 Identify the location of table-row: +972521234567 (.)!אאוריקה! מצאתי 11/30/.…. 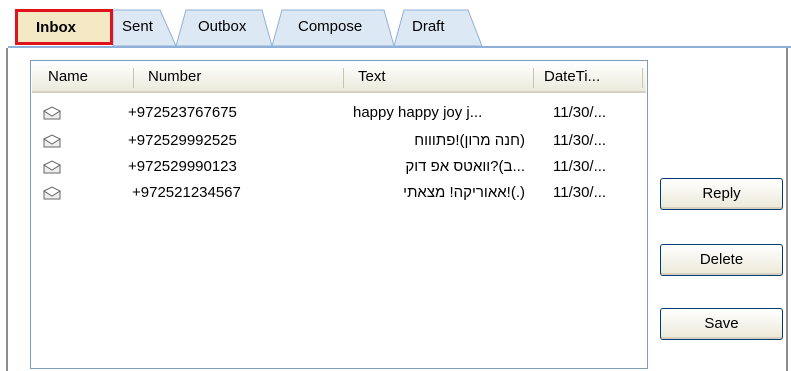
(337, 192).